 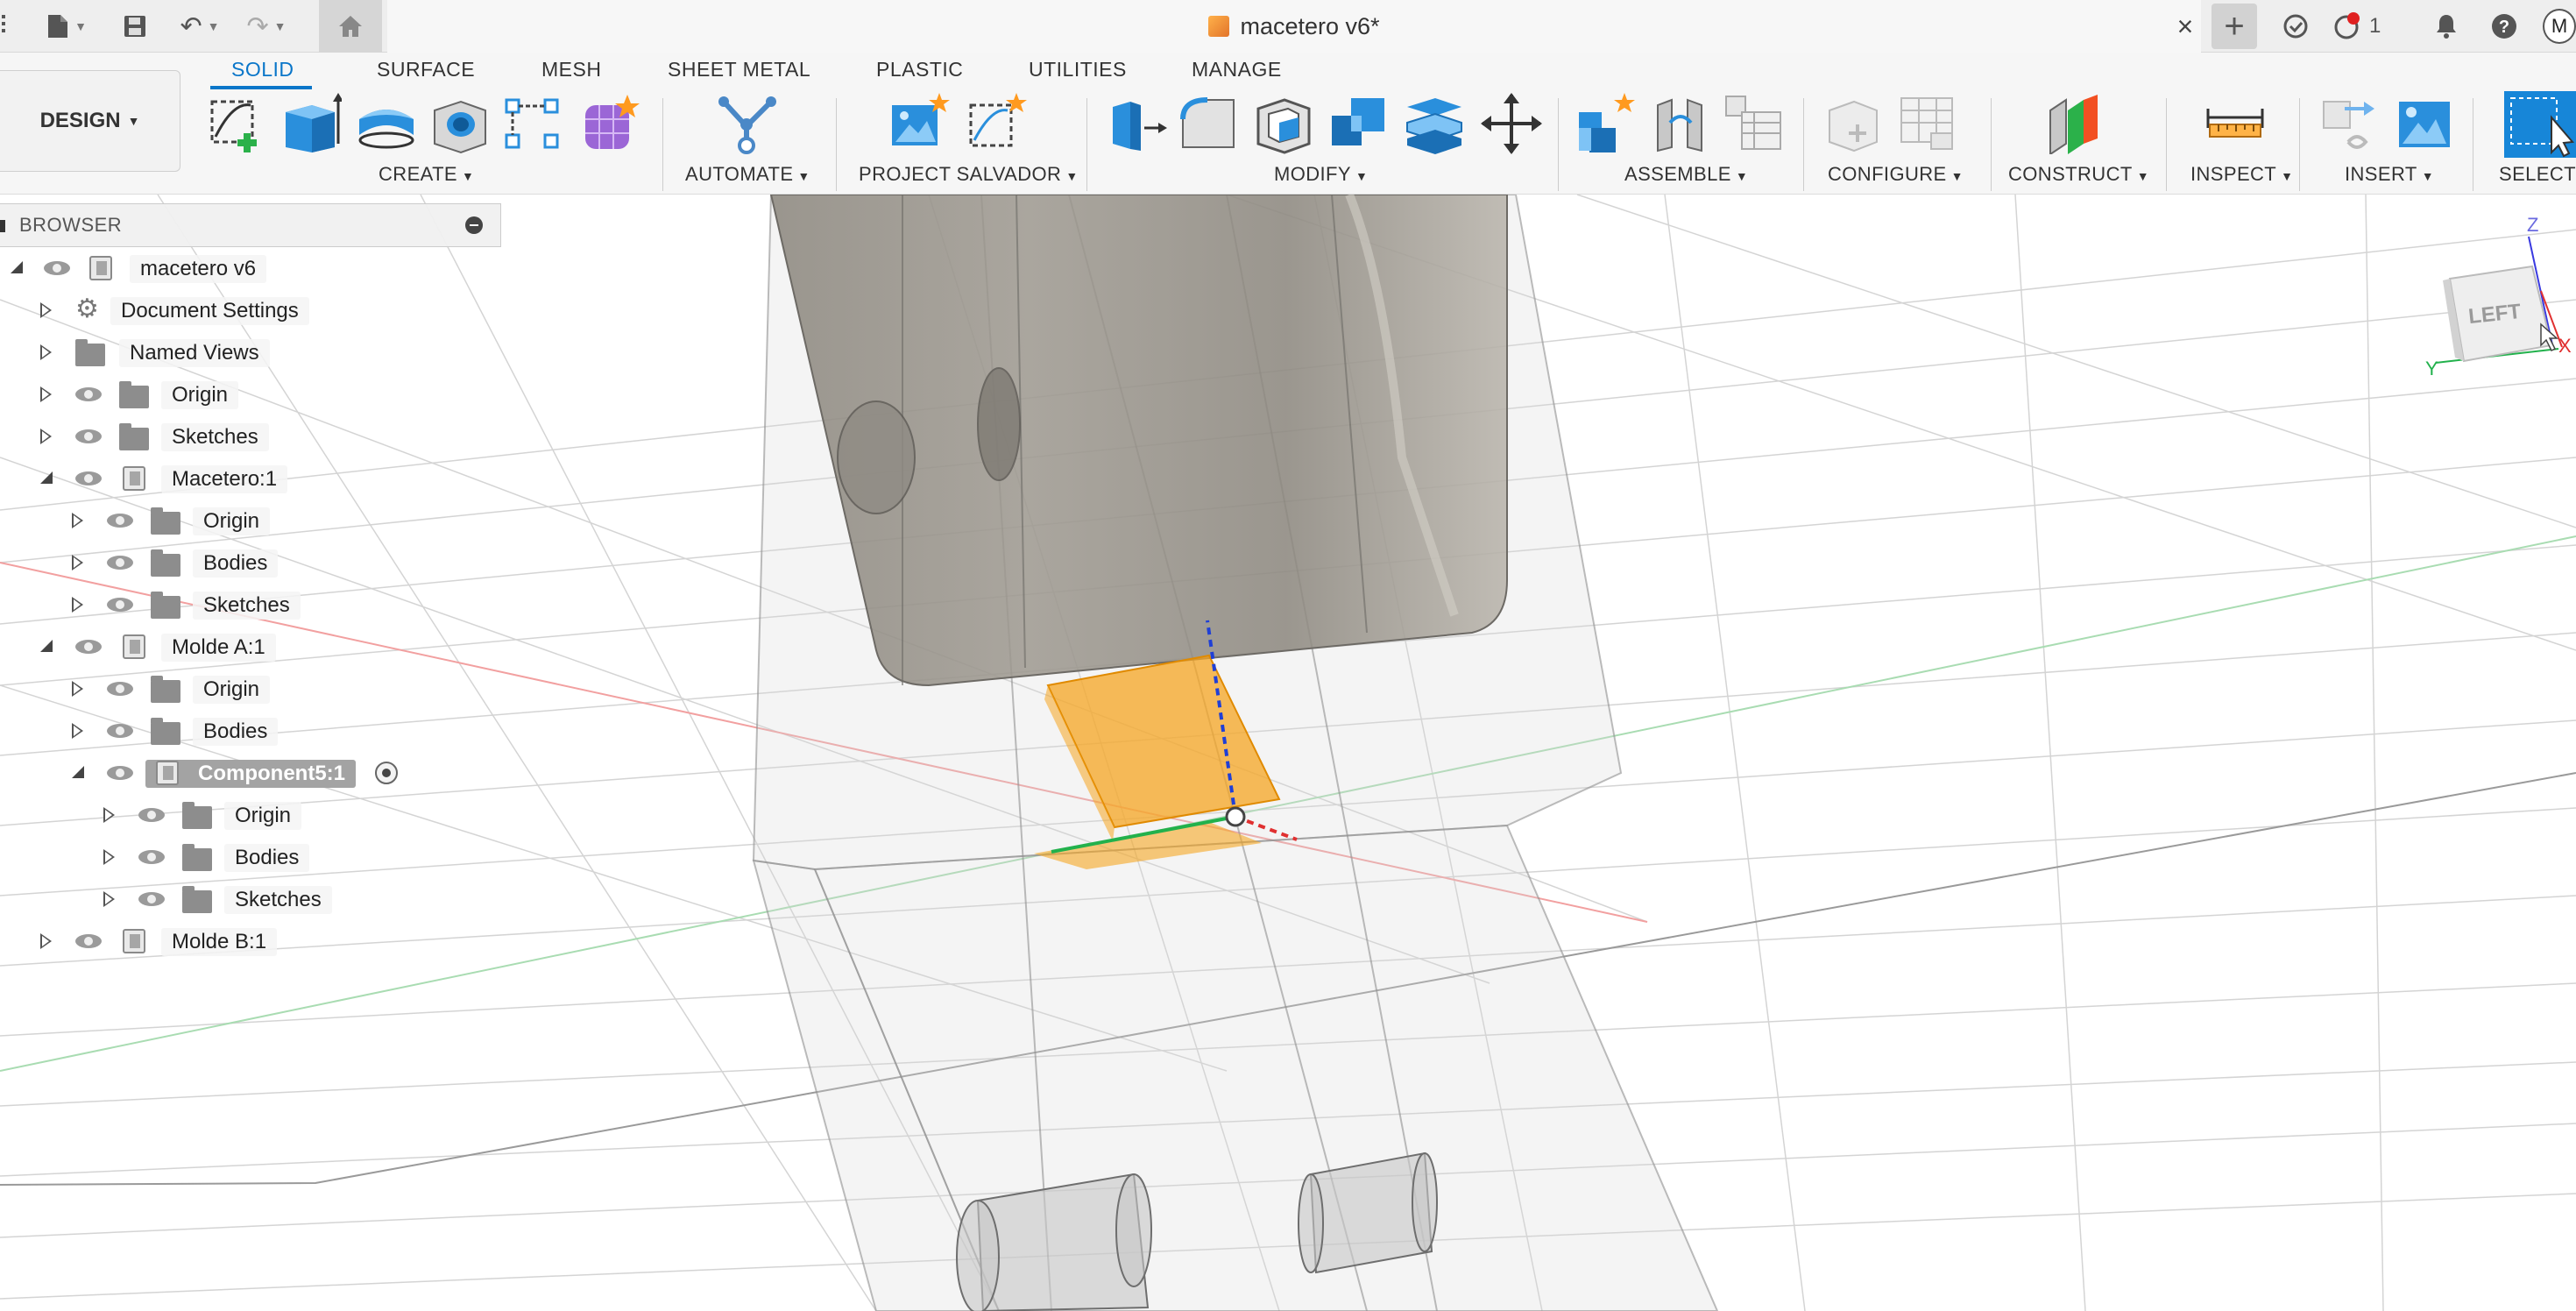 I want to click on salvador-generate-image-icon, so click(x=919, y=123).